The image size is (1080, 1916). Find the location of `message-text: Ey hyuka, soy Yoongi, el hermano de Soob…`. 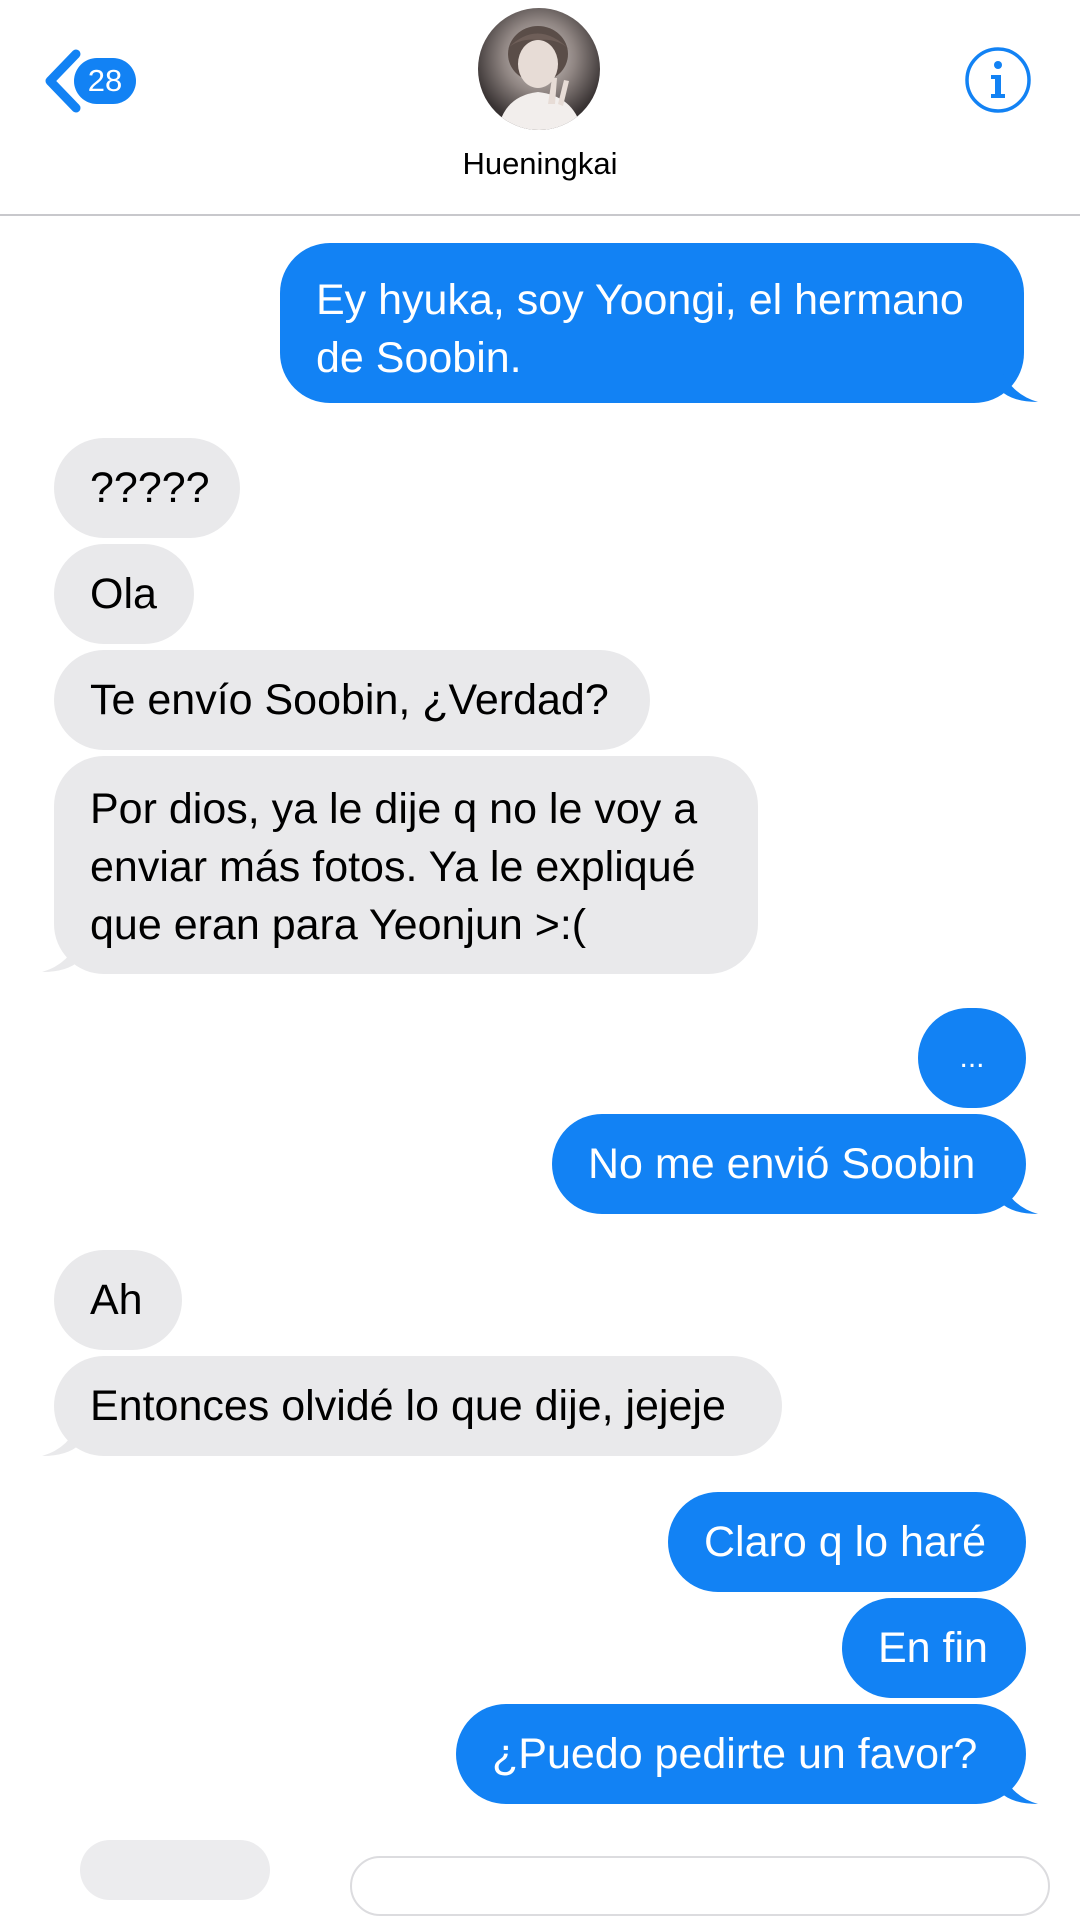

message-text: Ey hyuka, soy Yoongi, el hermano de Soob… is located at coordinates (640, 329).